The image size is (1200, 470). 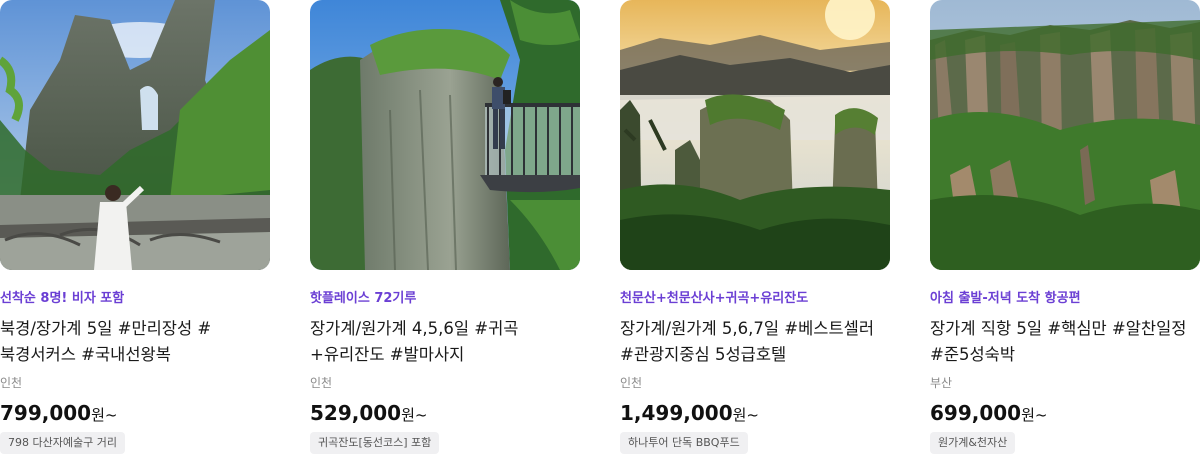 I want to click on product-title: 북경/장가계 5일 #만리장성 #북경서커스 #국내선왕복, so click(x=135, y=342).